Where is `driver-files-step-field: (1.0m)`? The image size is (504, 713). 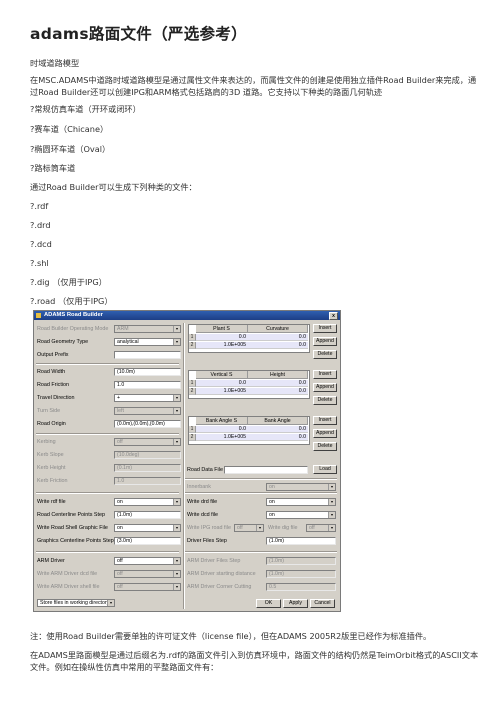 driver-files-step-field: (1.0m) is located at coordinates (301, 541).